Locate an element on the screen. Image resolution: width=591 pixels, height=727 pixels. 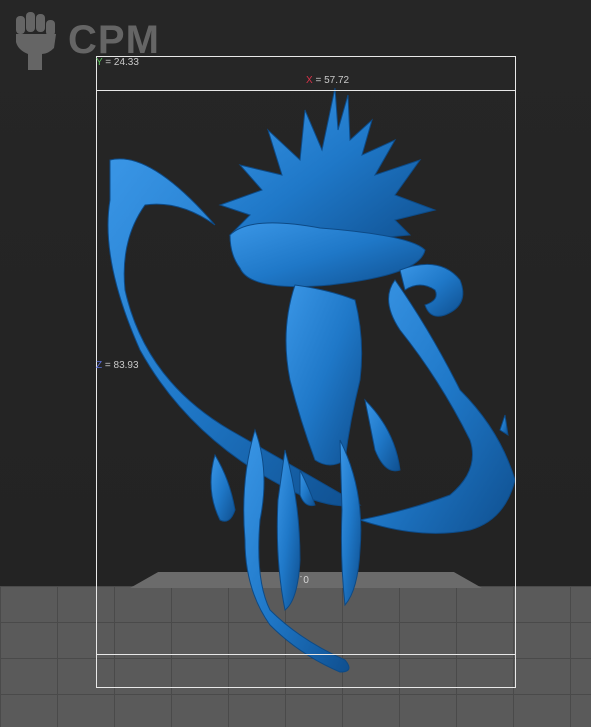
dimension-x-label: X = 57.72 is located at coordinates (327, 80).